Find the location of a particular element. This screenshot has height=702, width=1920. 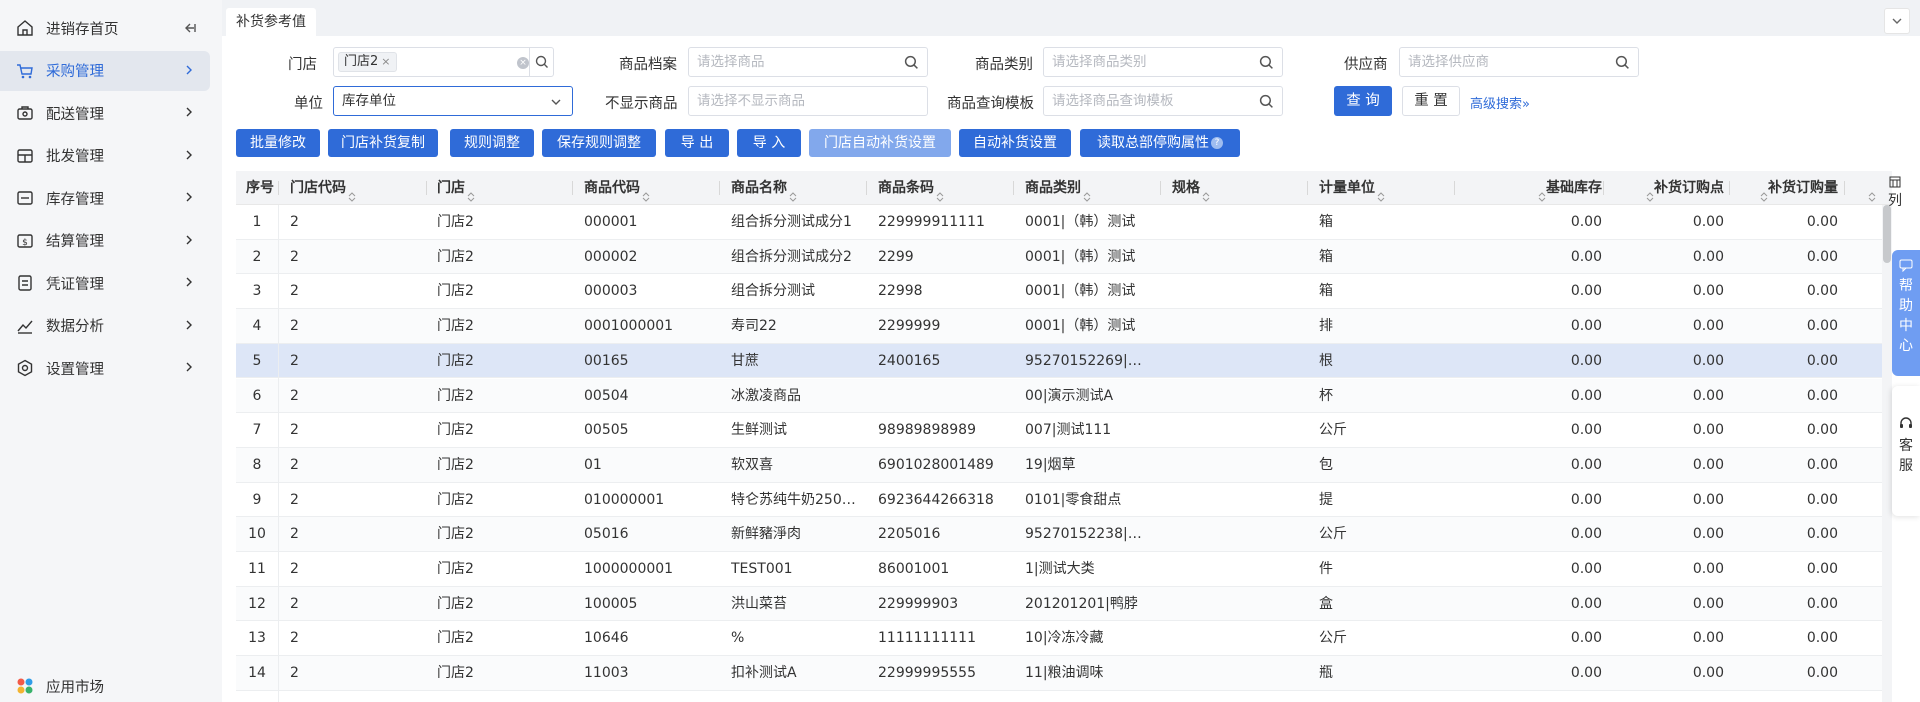

question-icon: ? is located at coordinates (1217, 143).